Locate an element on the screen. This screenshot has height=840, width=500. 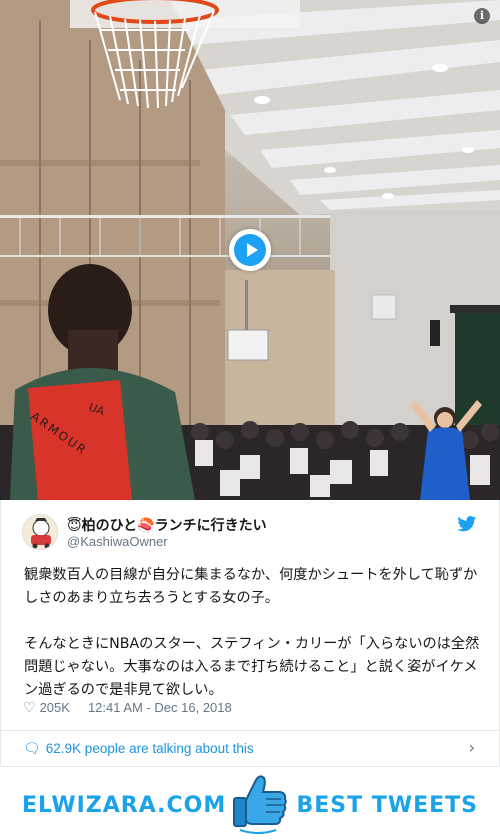
conversation-link: 🗨 62.9K people are talking about this › is located at coordinates (250, 748).